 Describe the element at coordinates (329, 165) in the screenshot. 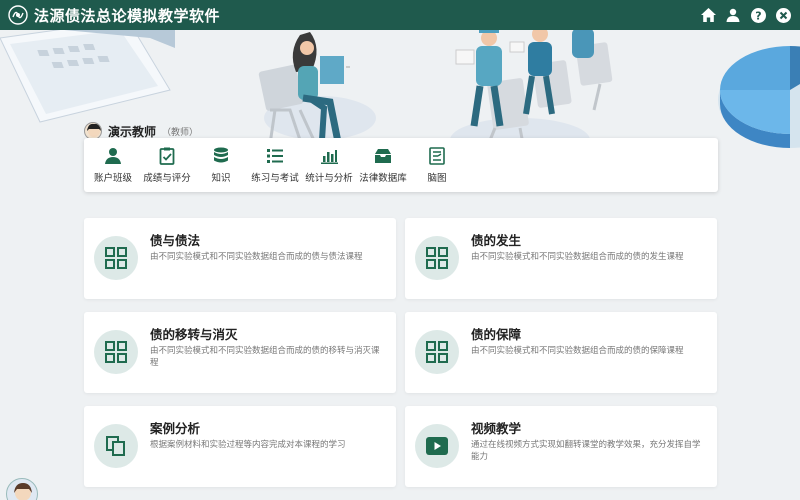

I see `nav-item-statistics: 统计与分析` at that location.